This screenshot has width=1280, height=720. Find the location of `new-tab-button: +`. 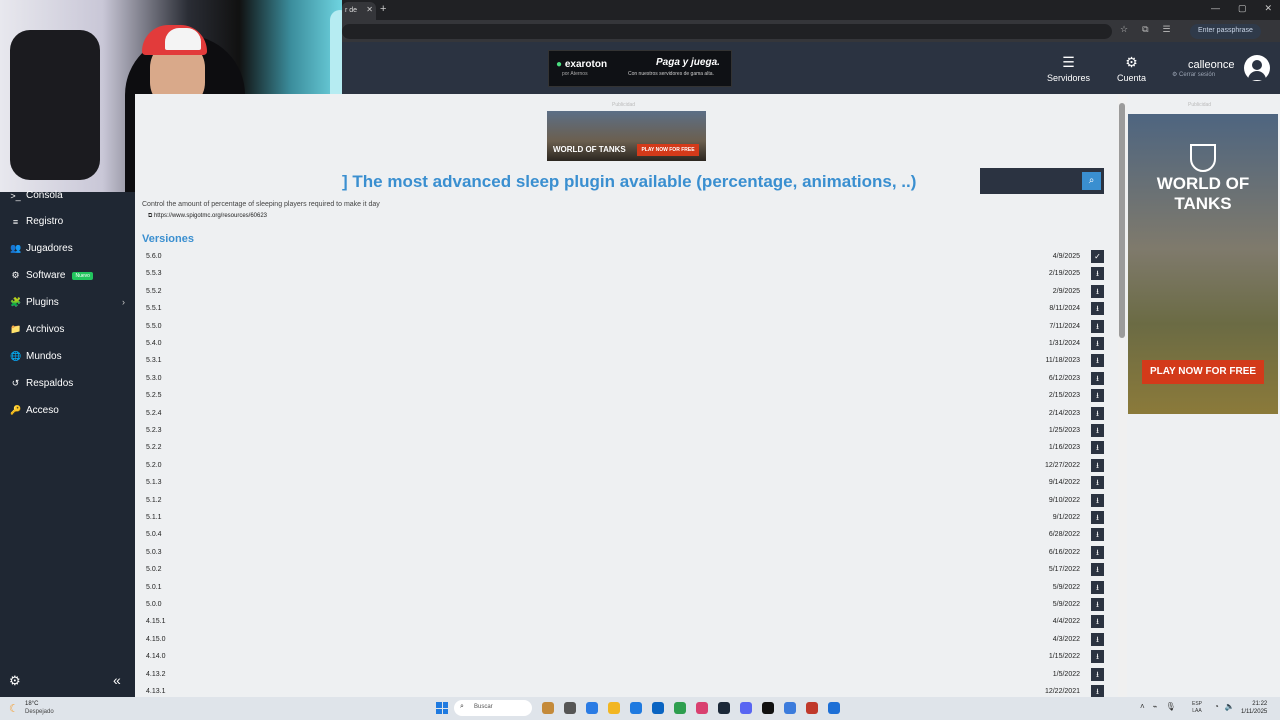

new-tab-button: + is located at coordinates (383, 9).